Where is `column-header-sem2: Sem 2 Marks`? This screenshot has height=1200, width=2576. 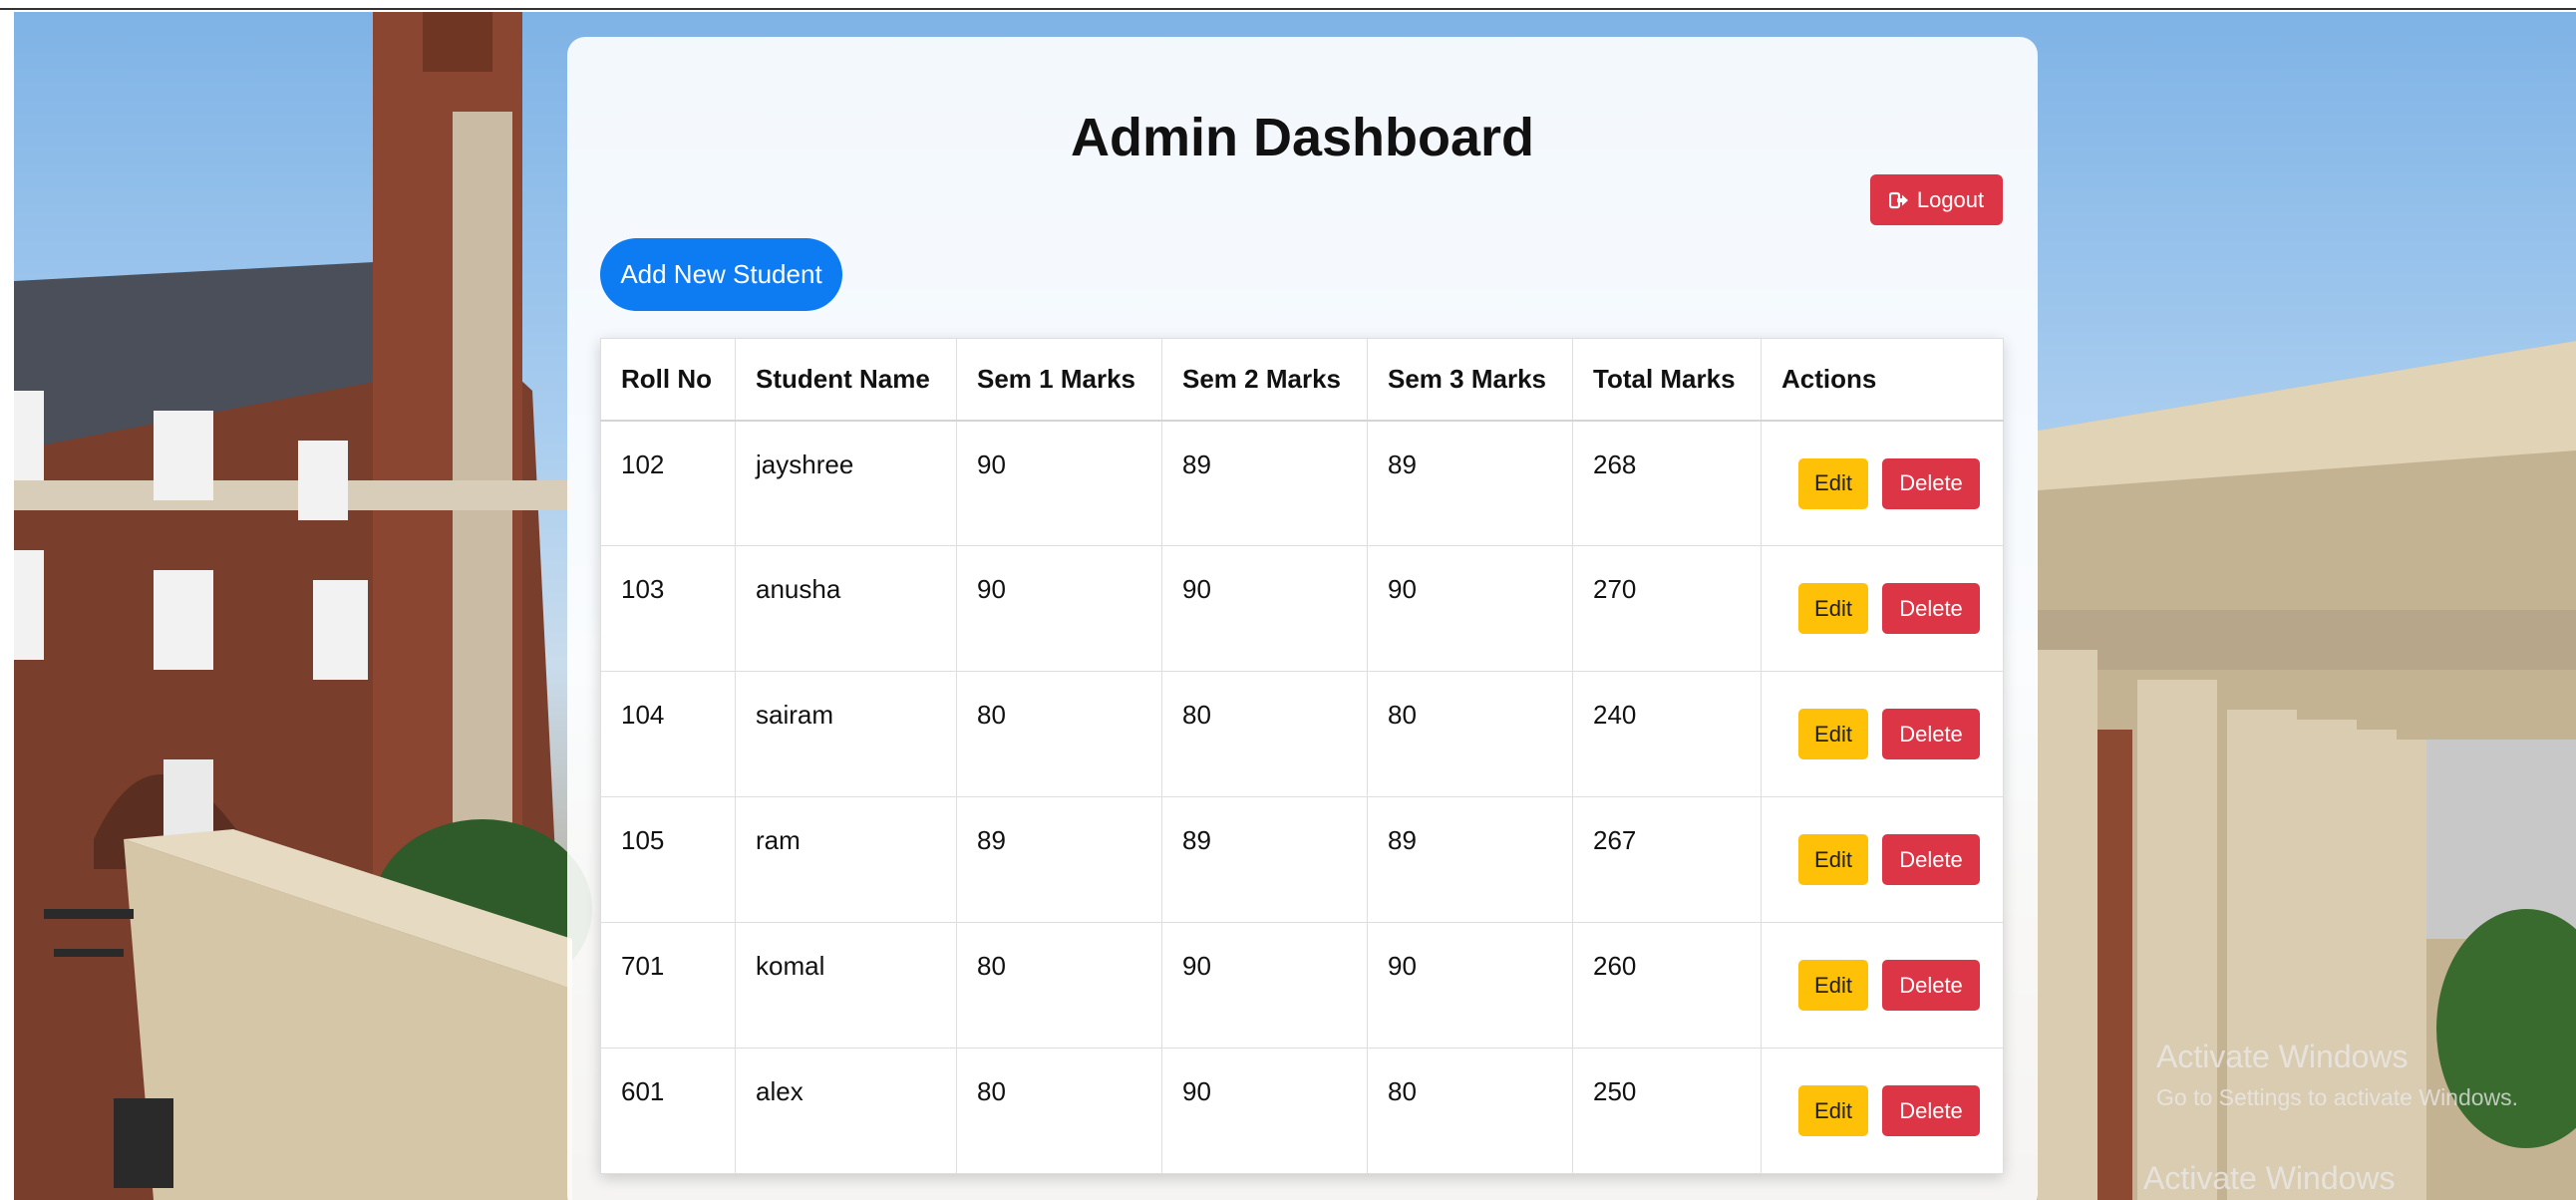 column-header-sem2: Sem 2 Marks is located at coordinates (1264, 380).